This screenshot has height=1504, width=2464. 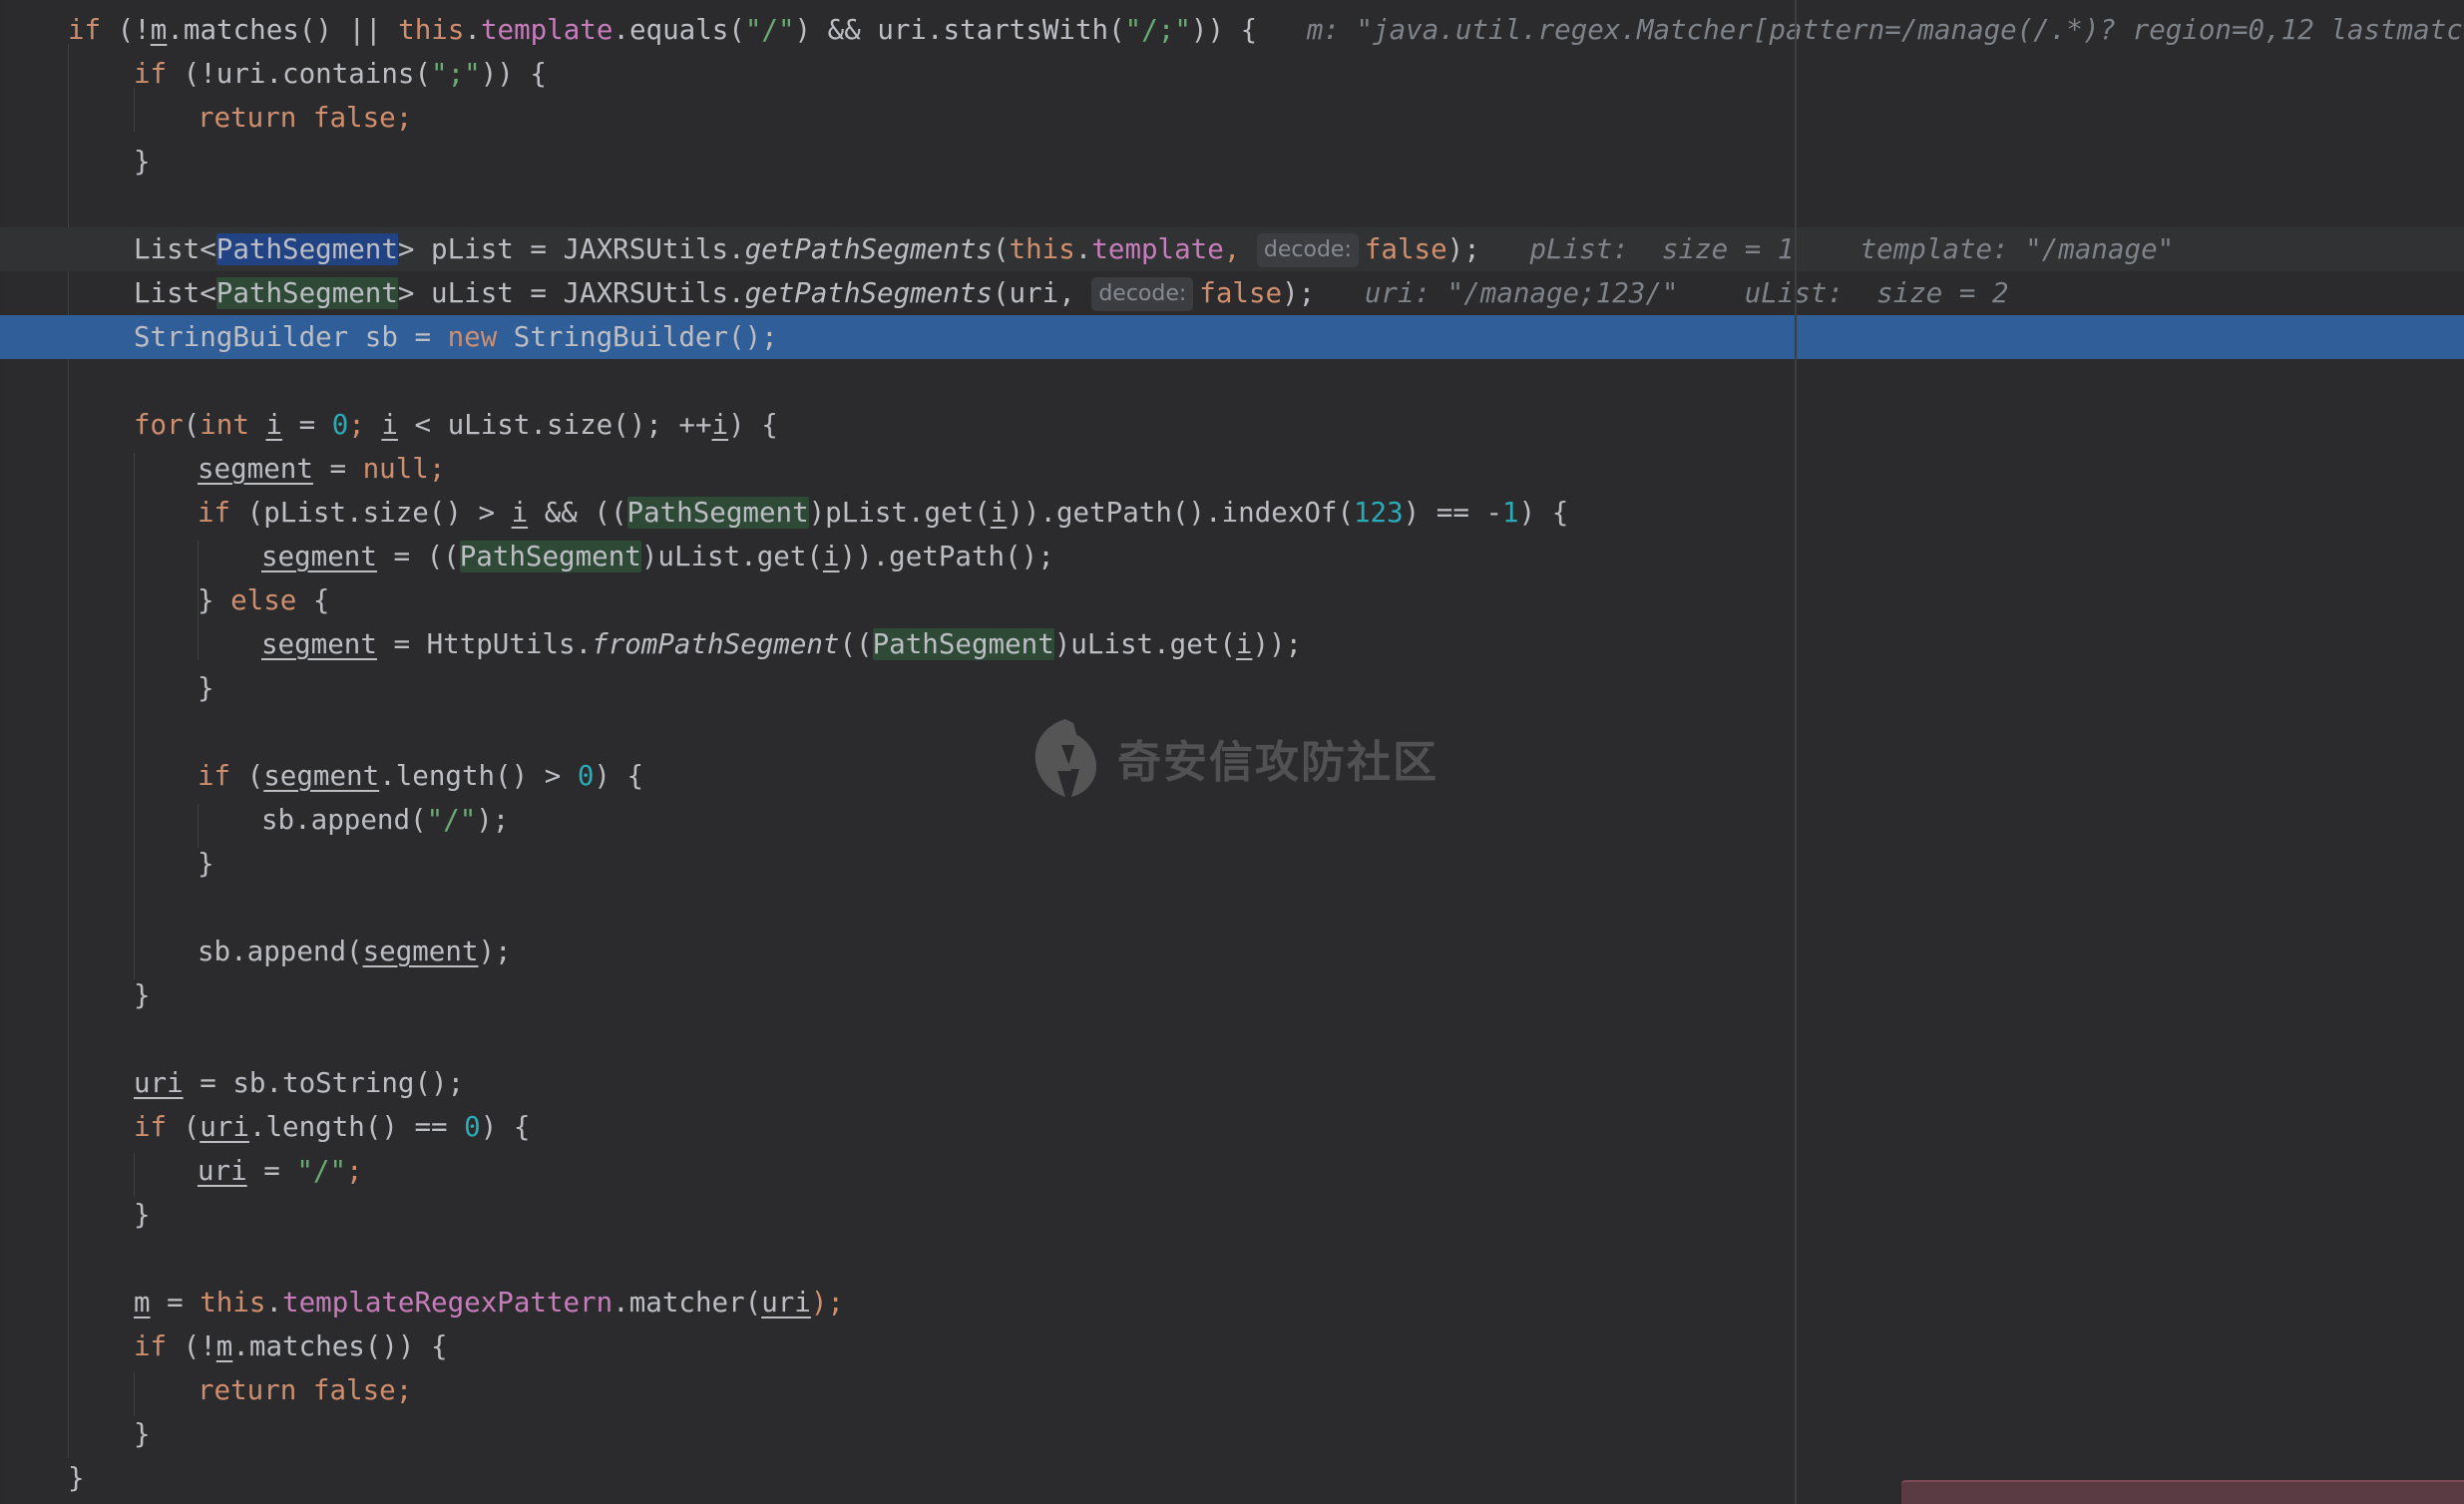 What do you see at coordinates (274, 1302) in the screenshot?
I see `code-token: .` at bounding box center [274, 1302].